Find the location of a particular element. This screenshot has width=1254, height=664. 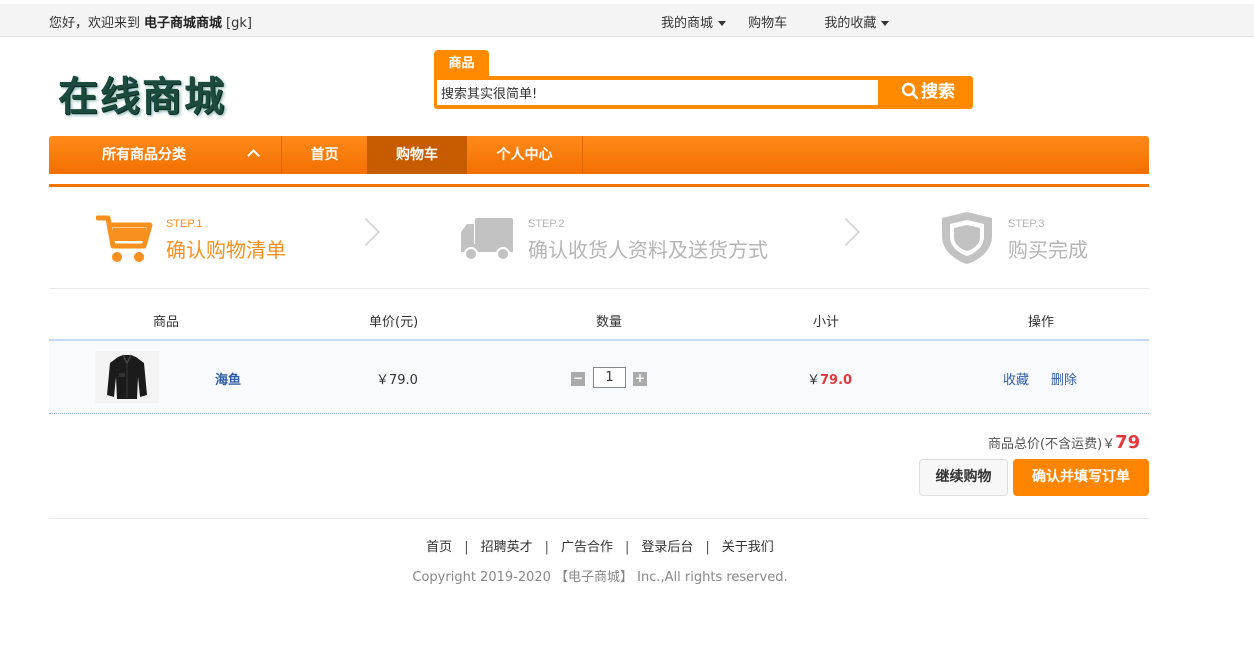

cart-table-header: 商品 单价(元) 数量 小计 操作 is located at coordinates (599, 320).